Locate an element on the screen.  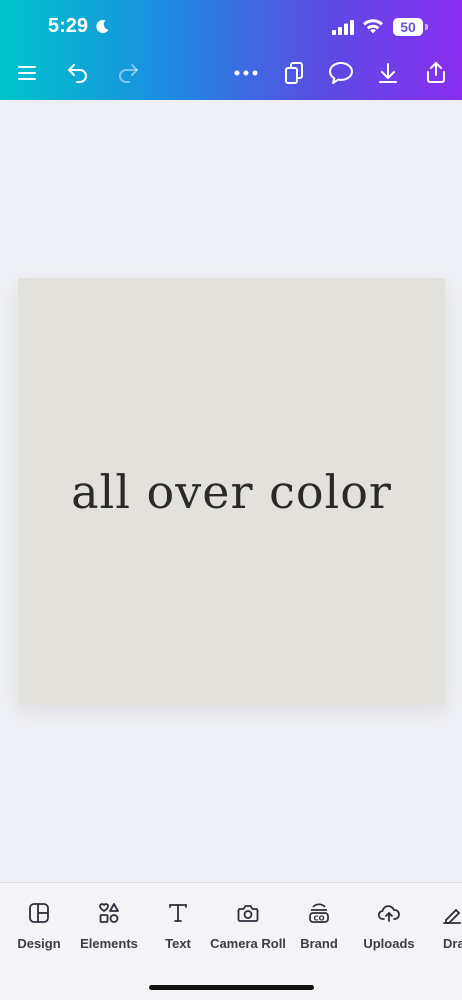
more-icon is located at coordinates (246, 73).